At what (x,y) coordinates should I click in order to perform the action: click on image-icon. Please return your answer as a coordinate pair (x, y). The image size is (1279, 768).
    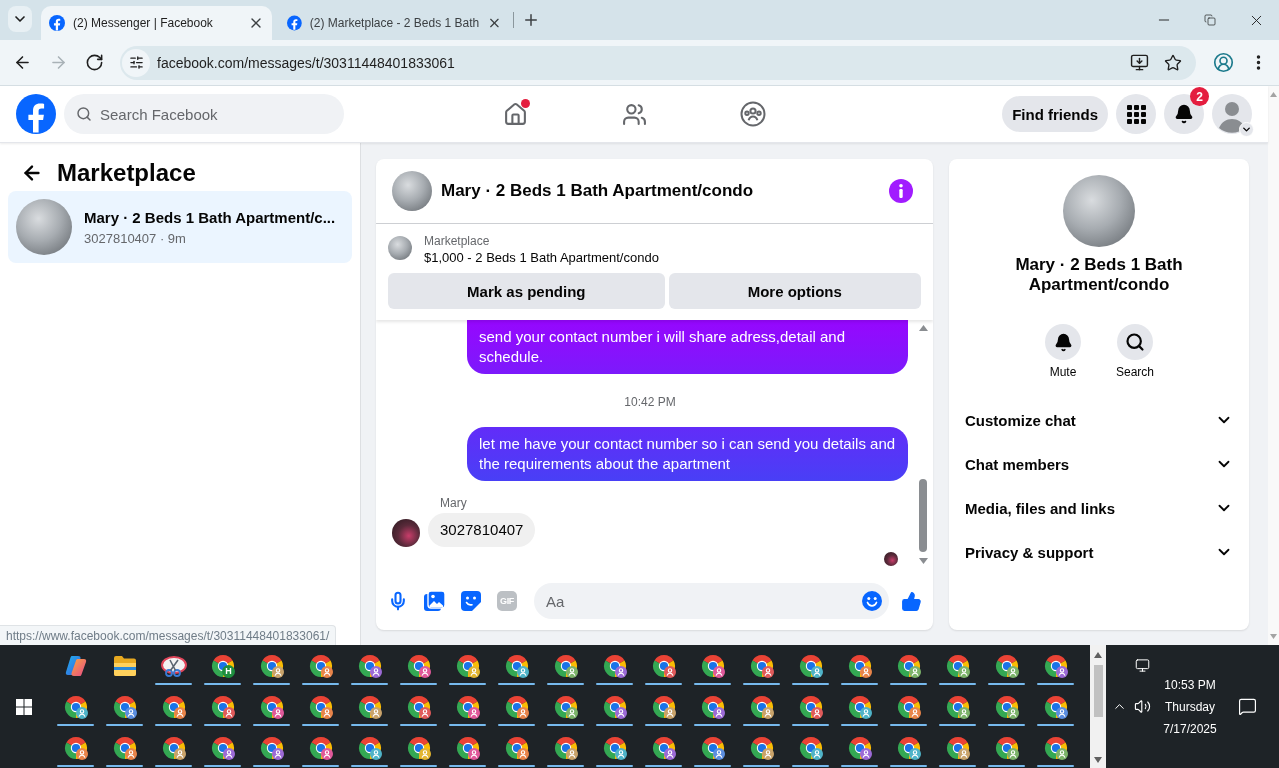
    Looking at the image, I should click on (434, 601).